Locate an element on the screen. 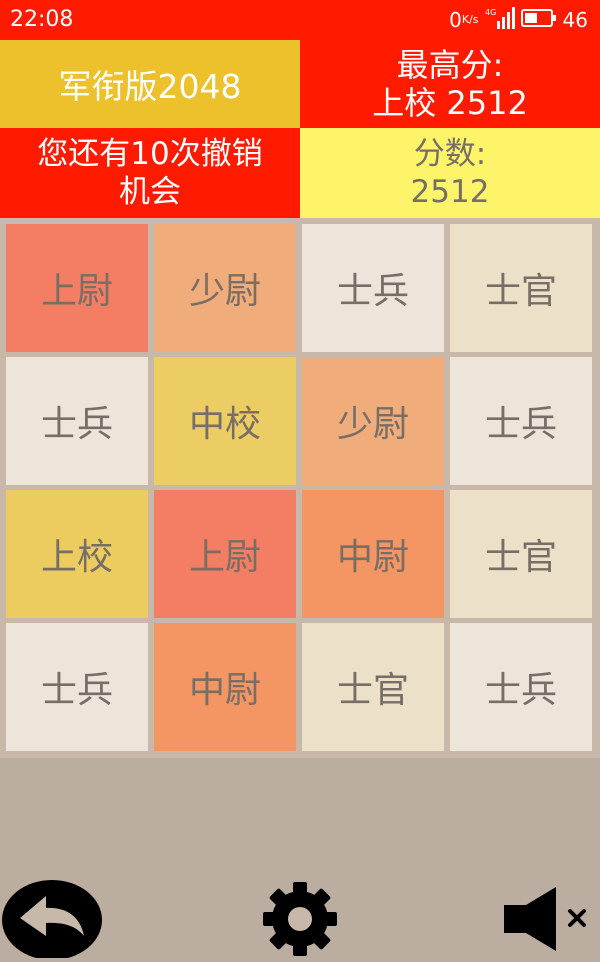  tile: 中校 is located at coordinates (225, 421).